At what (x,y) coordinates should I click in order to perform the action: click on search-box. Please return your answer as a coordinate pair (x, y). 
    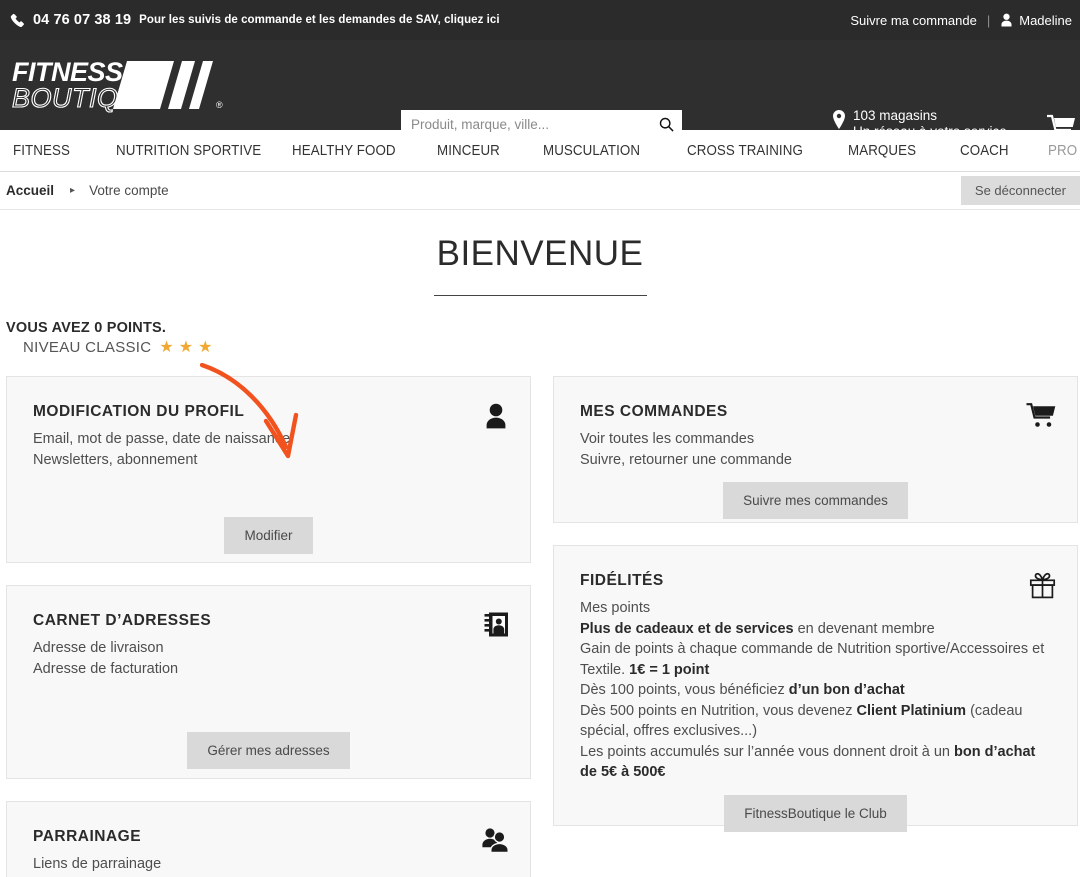
    Looking at the image, I should click on (541, 124).